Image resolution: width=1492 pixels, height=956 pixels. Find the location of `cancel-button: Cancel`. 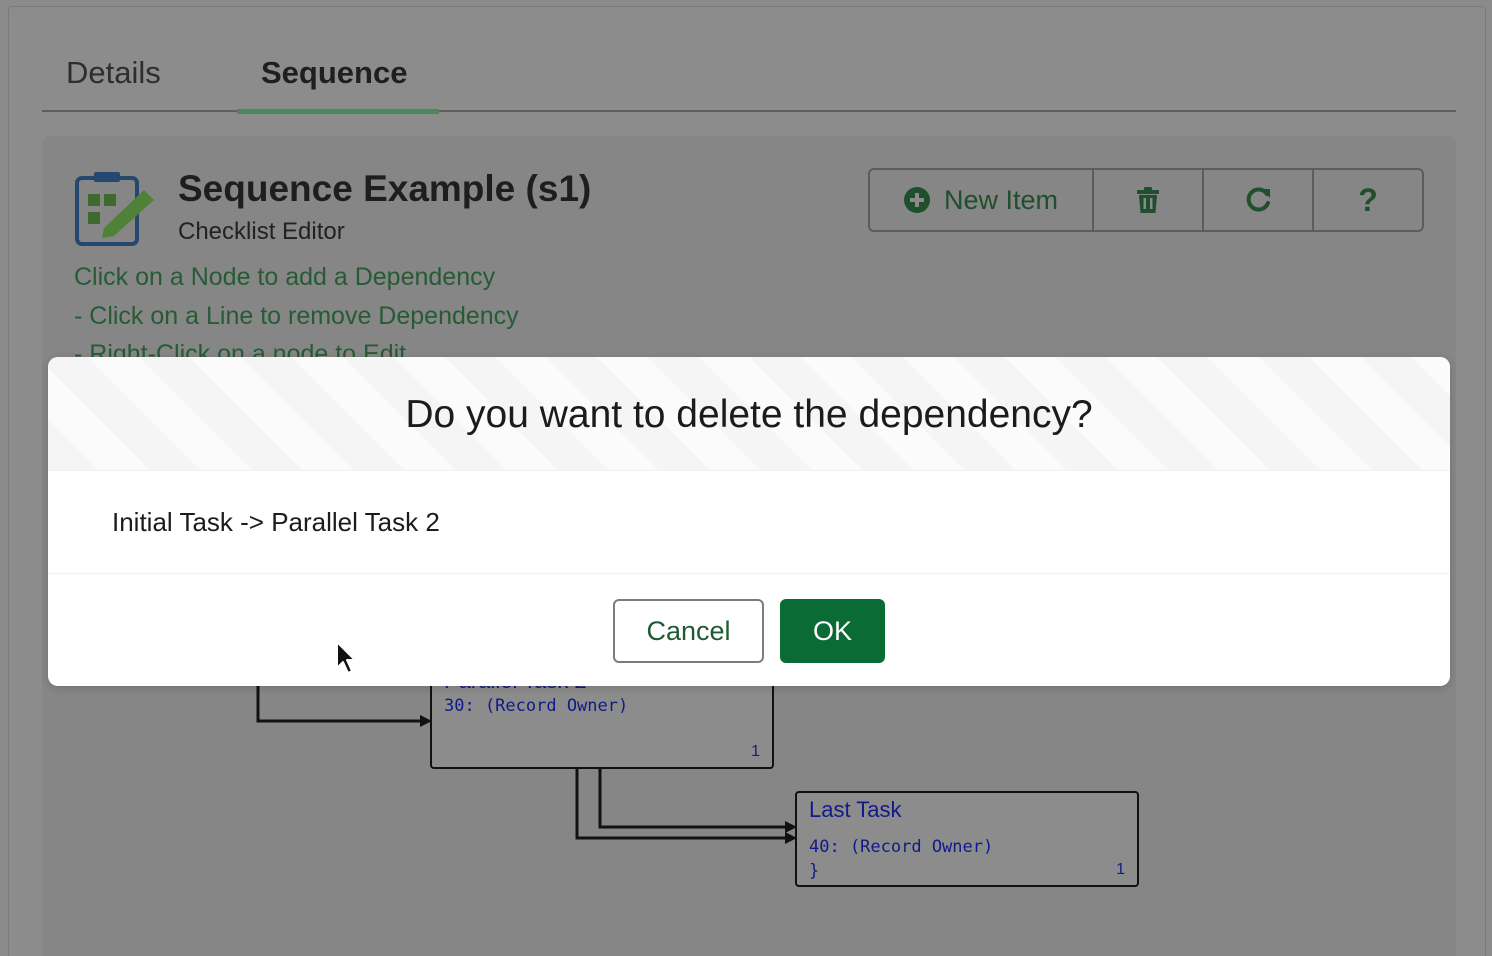

cancel-button: Cancel is located at coordinates (688, 631).